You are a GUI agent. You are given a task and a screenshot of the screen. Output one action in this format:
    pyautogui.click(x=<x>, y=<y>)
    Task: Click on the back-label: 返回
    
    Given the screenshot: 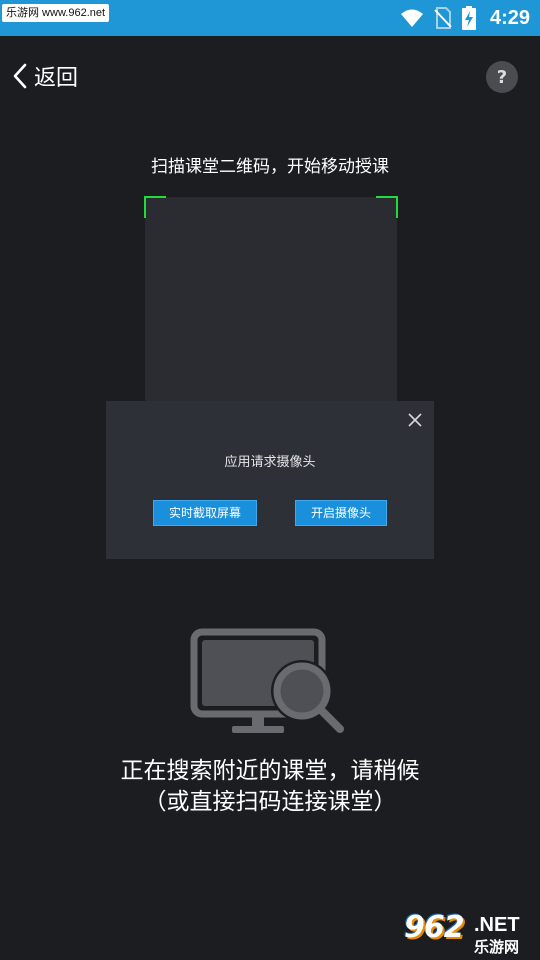 What is the action you would take?
    pyautogui.click(x=56, y=78)
    